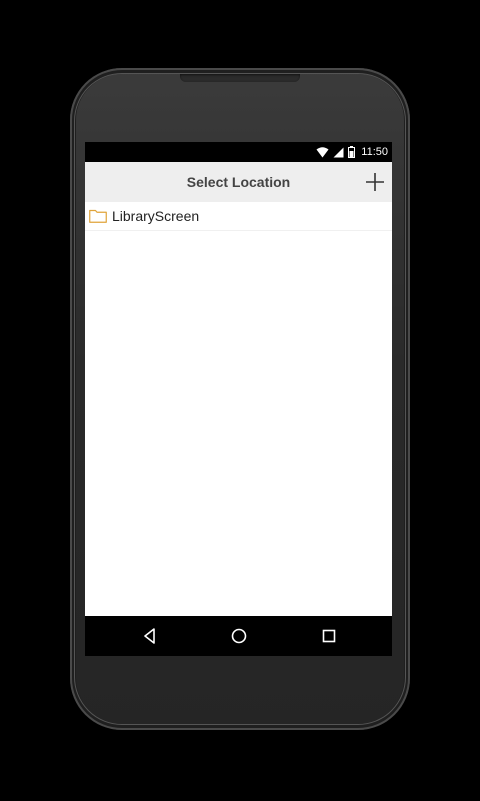 The image size is (480, 801). What do you see at coordinates (374, 152) in the screenshot?
I see `status-time: 11:50` at bounding box center [374, 152].